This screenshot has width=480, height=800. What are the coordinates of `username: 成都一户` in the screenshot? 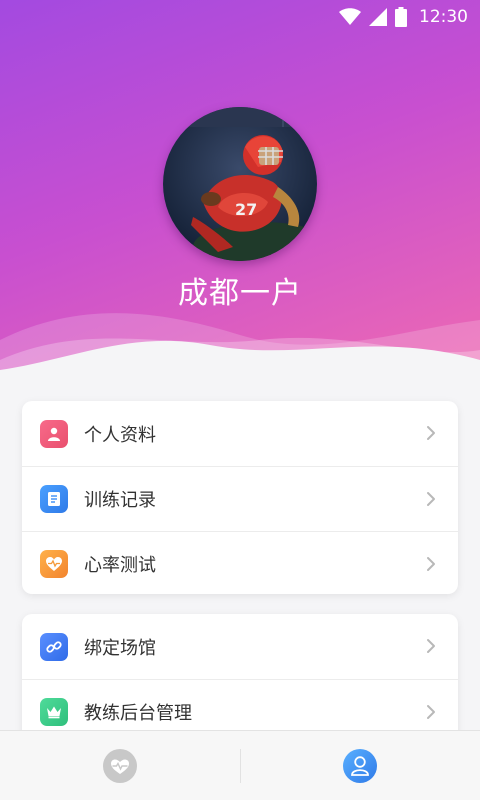 It's located at (240, 293).